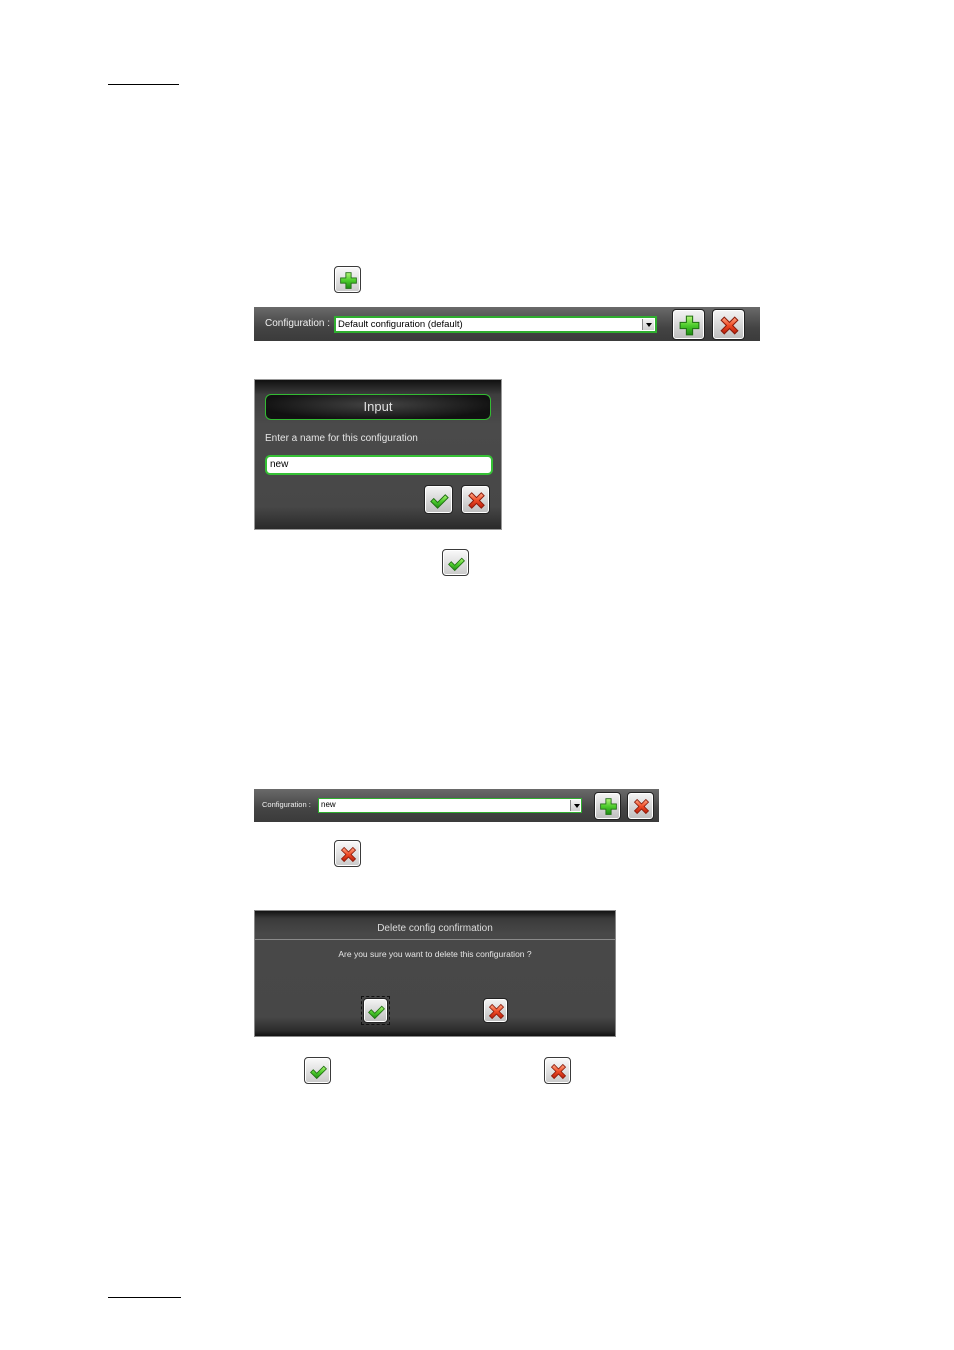  Describe the element at coordinates (435, 928) in the screenshot. I see `dialog-title: Delete config confirmation` at that location.